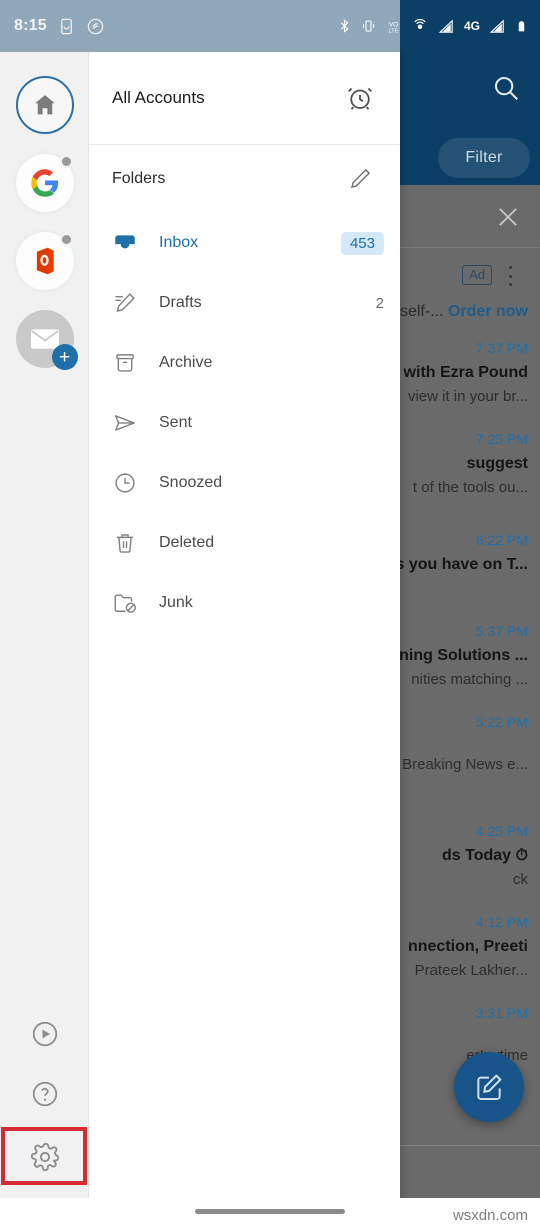 Image resolution: width=540 pixels, height=1230 pixels. I want to click on sent-icon, so click(129, 423).